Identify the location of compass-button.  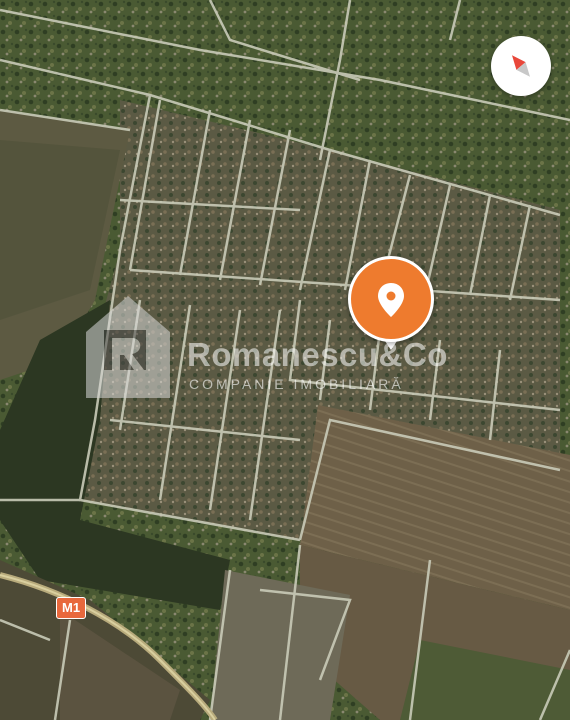
(521, 66).